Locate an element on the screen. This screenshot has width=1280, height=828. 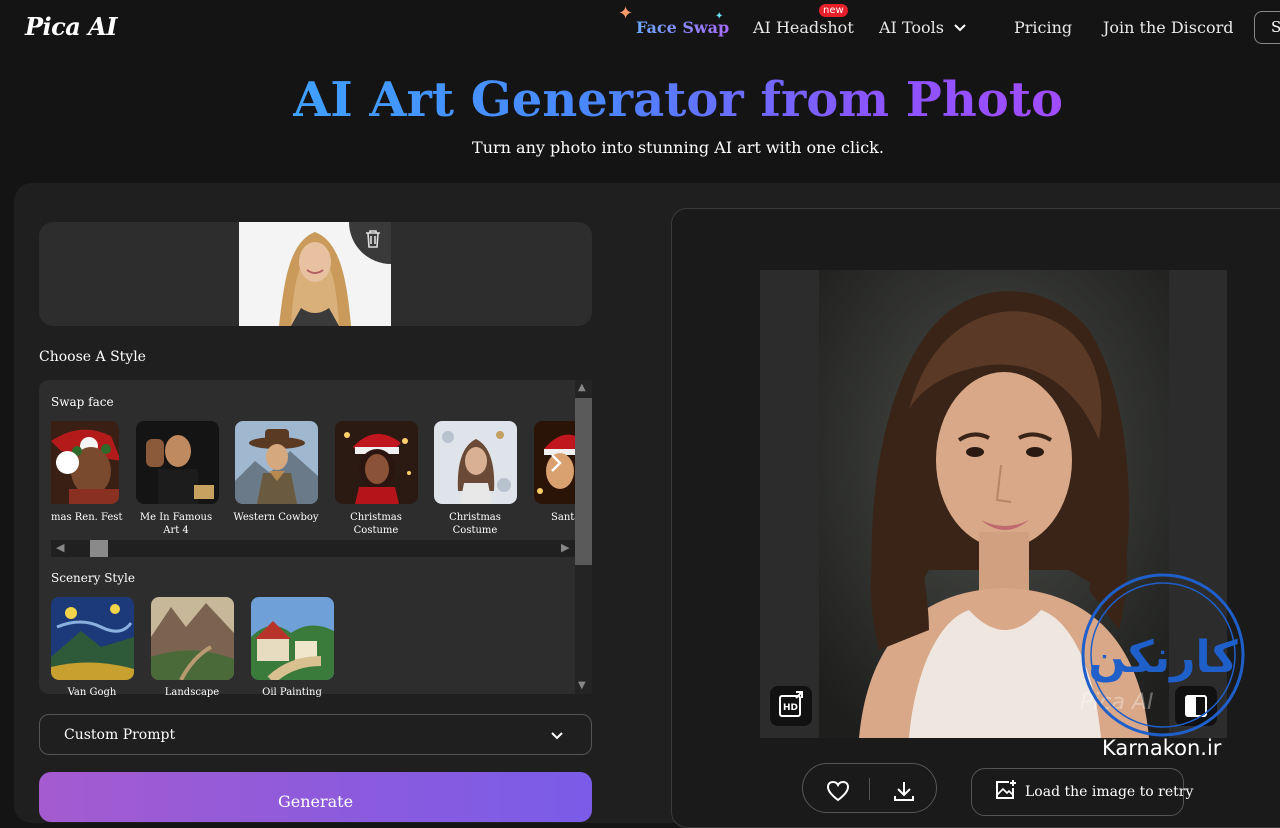
retry-label: Load the image to retry is located at coordinates (1109, 792).